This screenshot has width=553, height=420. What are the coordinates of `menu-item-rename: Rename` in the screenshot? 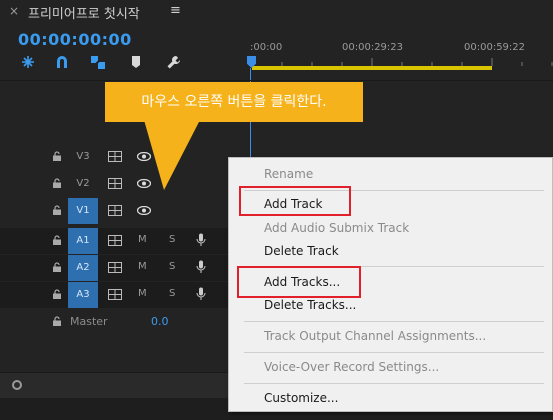 It's located at (289, 174).